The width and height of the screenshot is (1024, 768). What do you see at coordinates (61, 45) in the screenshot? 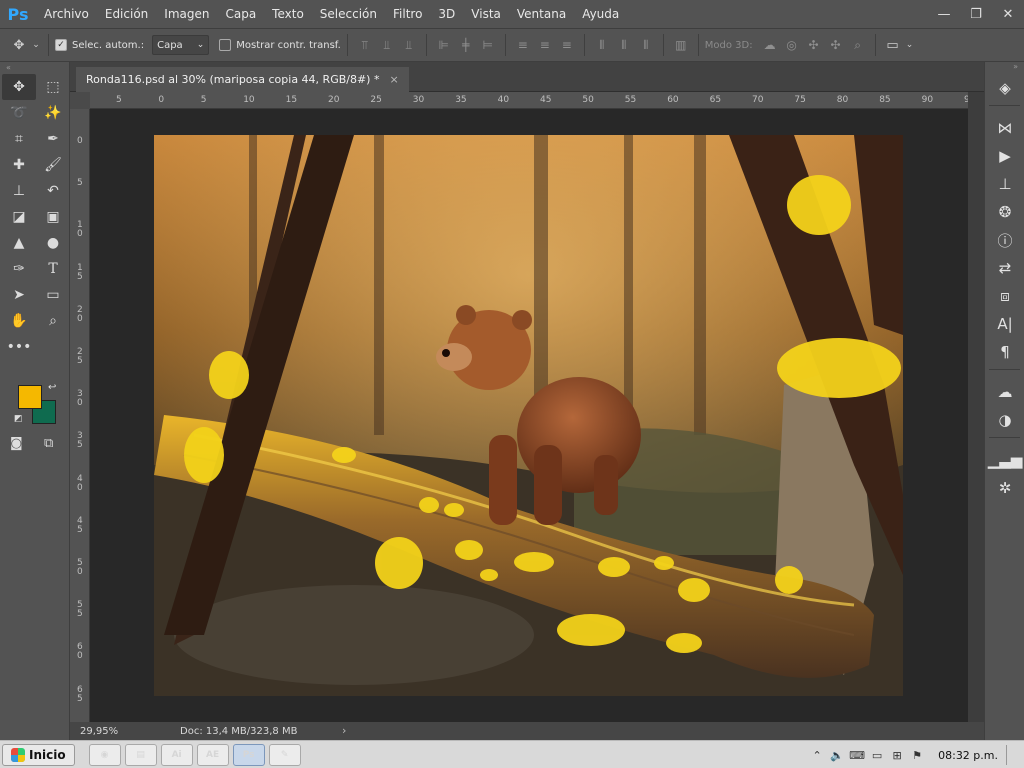
I see `auto-select-checkbox: ✓` at bounding box center [61, 45].